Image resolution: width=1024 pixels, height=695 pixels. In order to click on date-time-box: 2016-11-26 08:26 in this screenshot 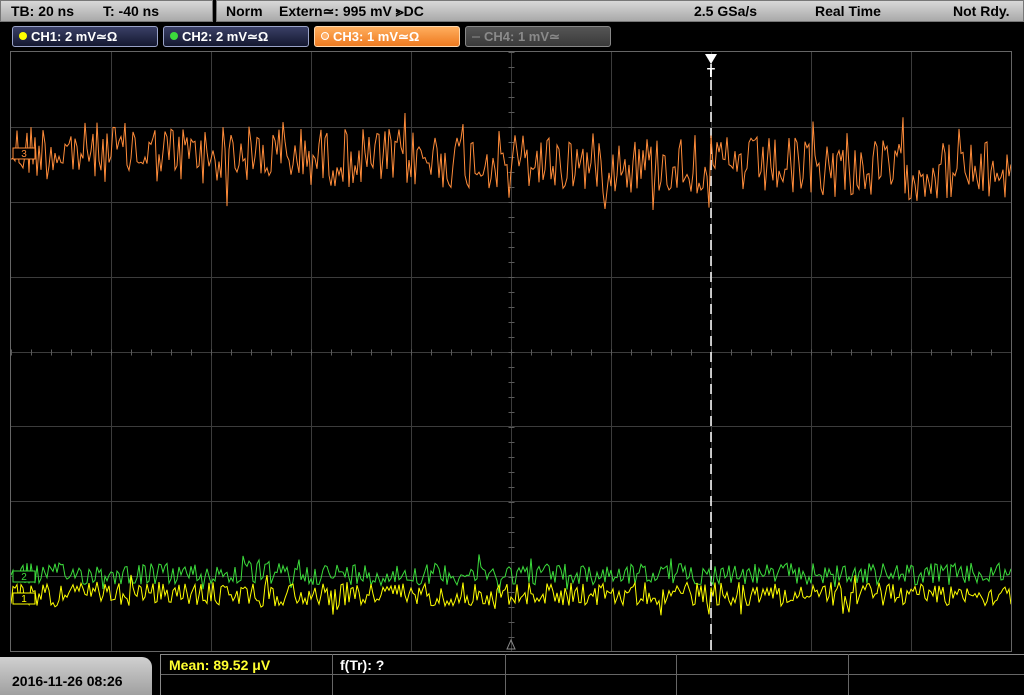, I will do `click(76, 676)`.